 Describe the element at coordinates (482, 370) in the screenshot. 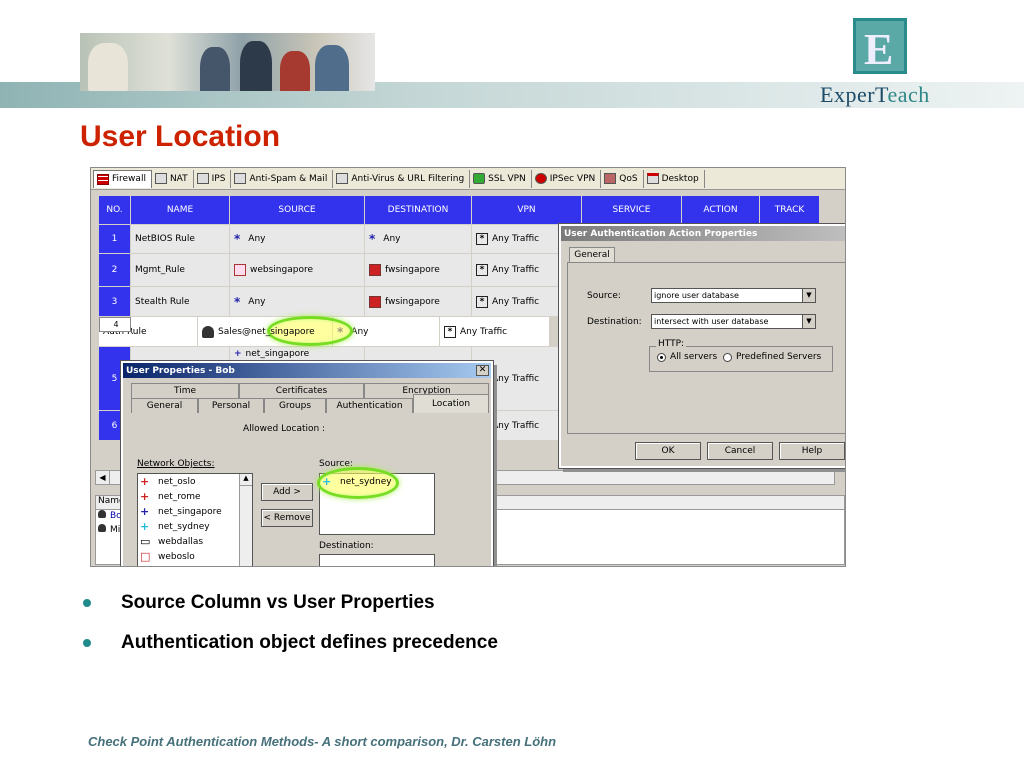

I see `close-icon: ✕` at that location.